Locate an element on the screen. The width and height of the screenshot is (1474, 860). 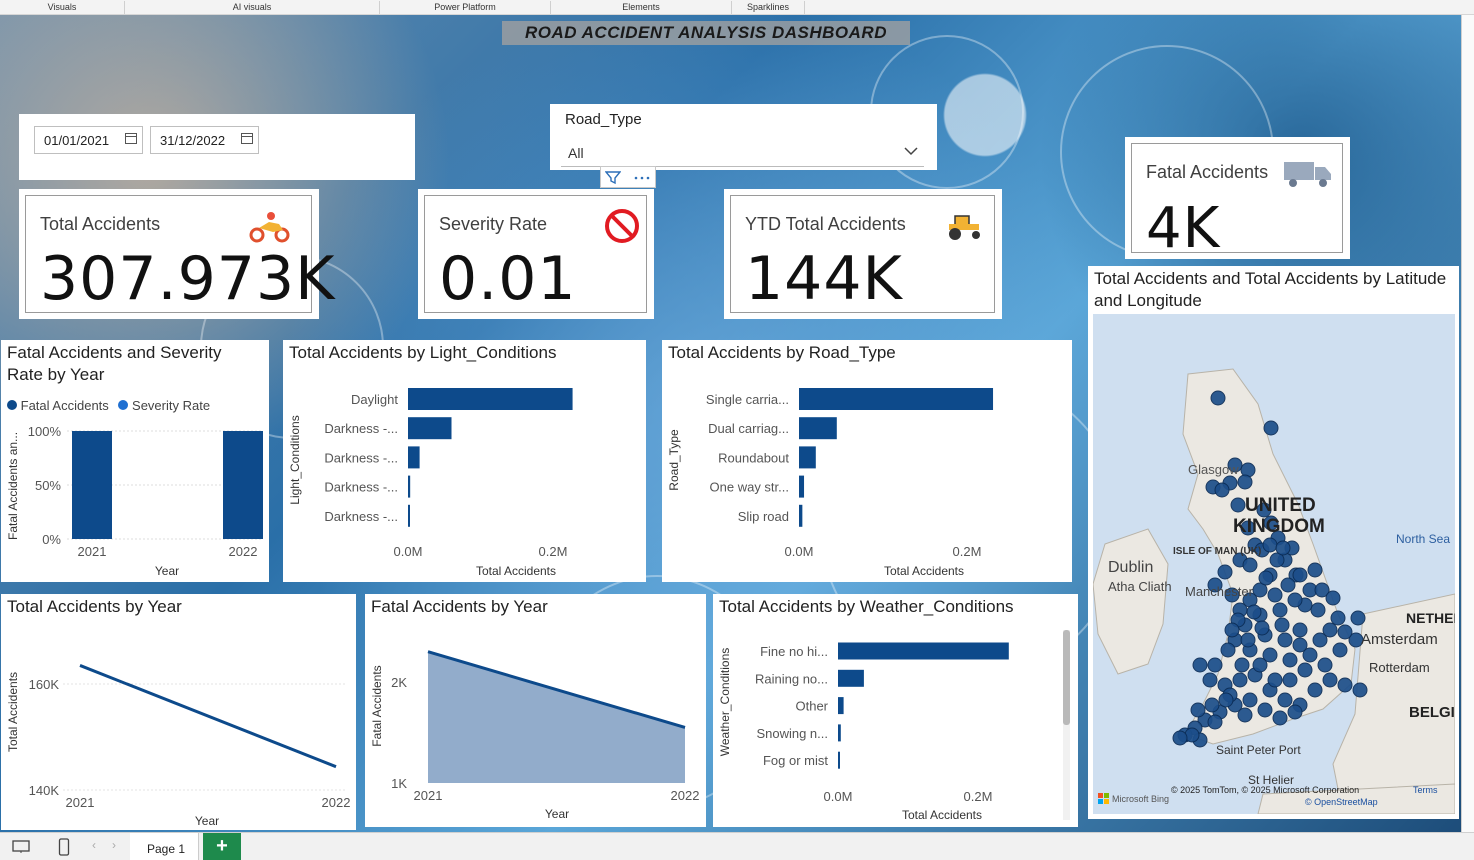
mobile-view-icon is located at coordinates (64, 847).